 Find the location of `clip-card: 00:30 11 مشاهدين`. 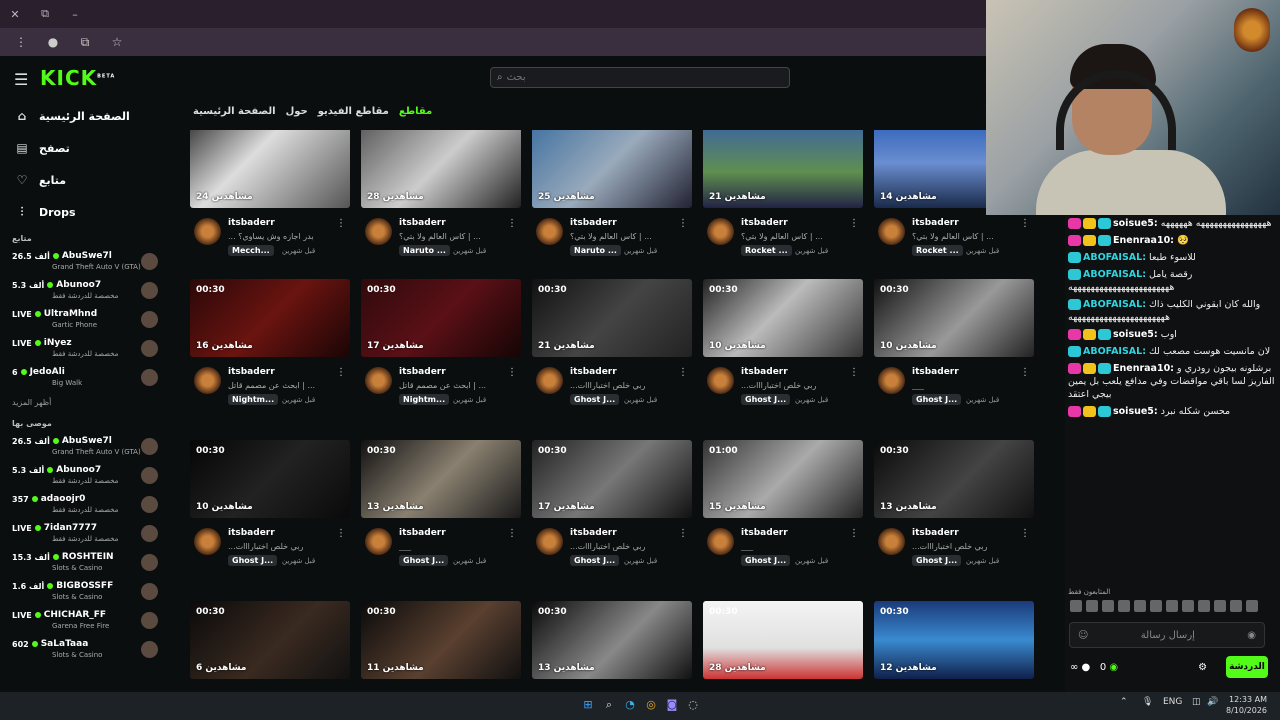

clip-card: 00:30 11 مشاهدين is located at coordinates (441, 640).